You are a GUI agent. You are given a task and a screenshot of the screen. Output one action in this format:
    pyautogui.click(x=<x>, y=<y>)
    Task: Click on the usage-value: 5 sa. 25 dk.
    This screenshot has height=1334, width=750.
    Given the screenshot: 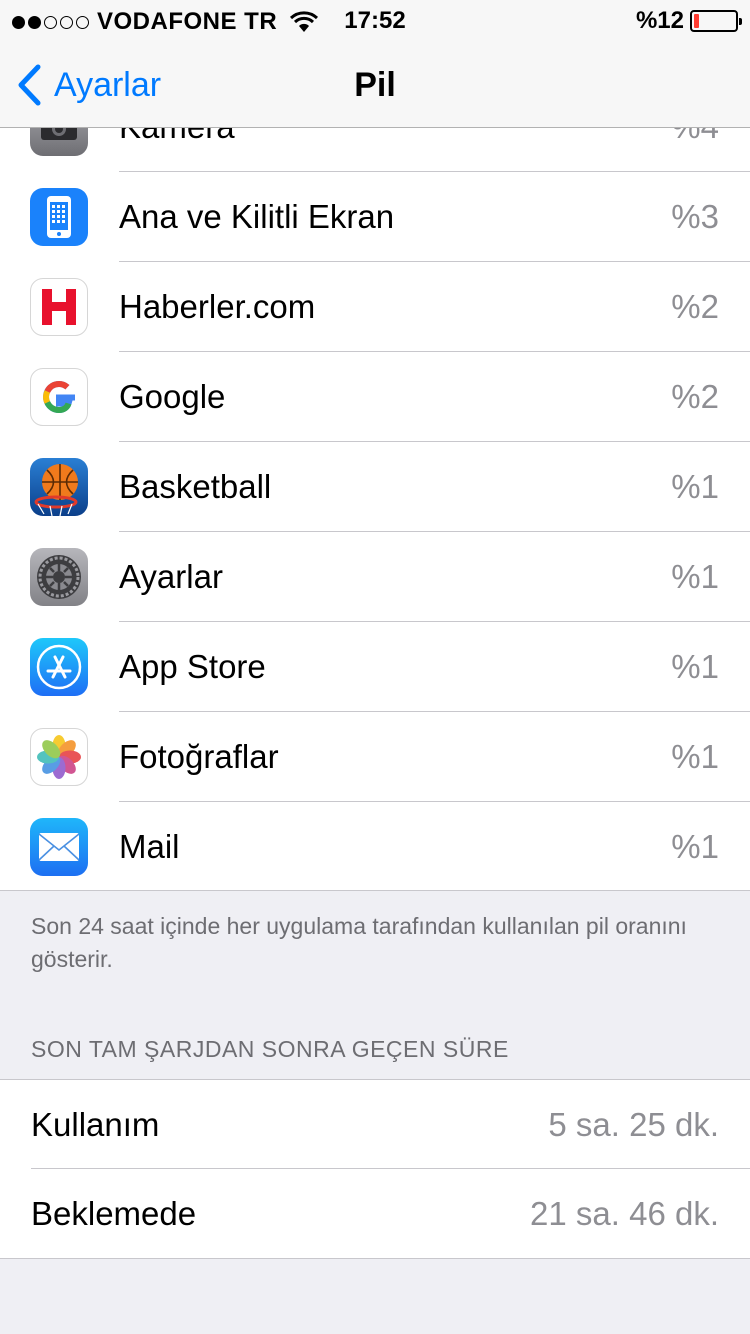 What is the action you would take?
    pyautogui.click(x=633, y=1124)
    